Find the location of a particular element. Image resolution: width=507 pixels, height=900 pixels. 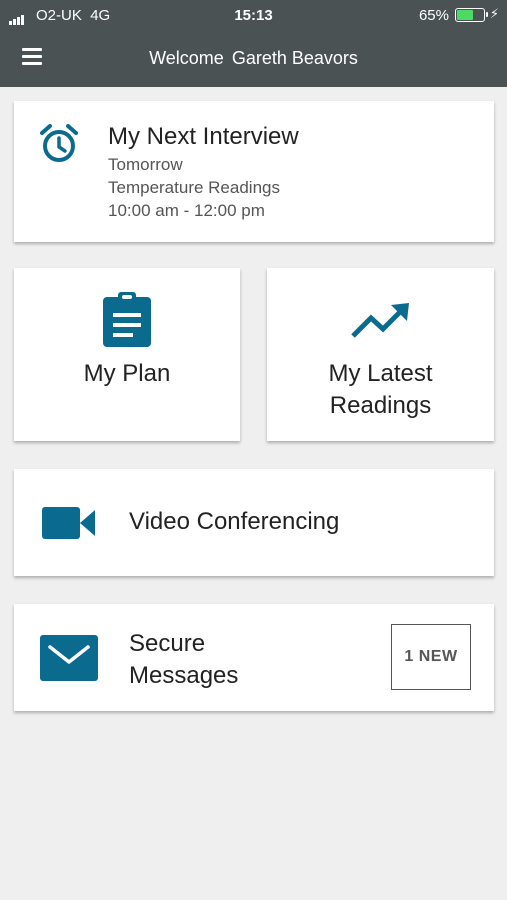

battery-icon is located at coordinates (471, 15).